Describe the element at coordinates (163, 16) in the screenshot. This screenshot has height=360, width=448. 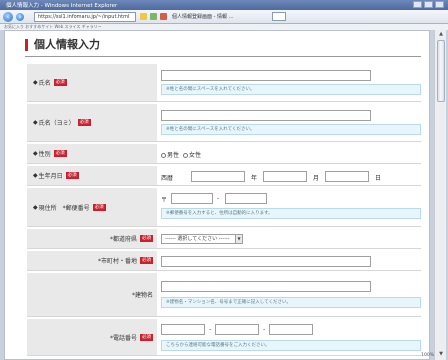
I see `stop-icon` at that location.